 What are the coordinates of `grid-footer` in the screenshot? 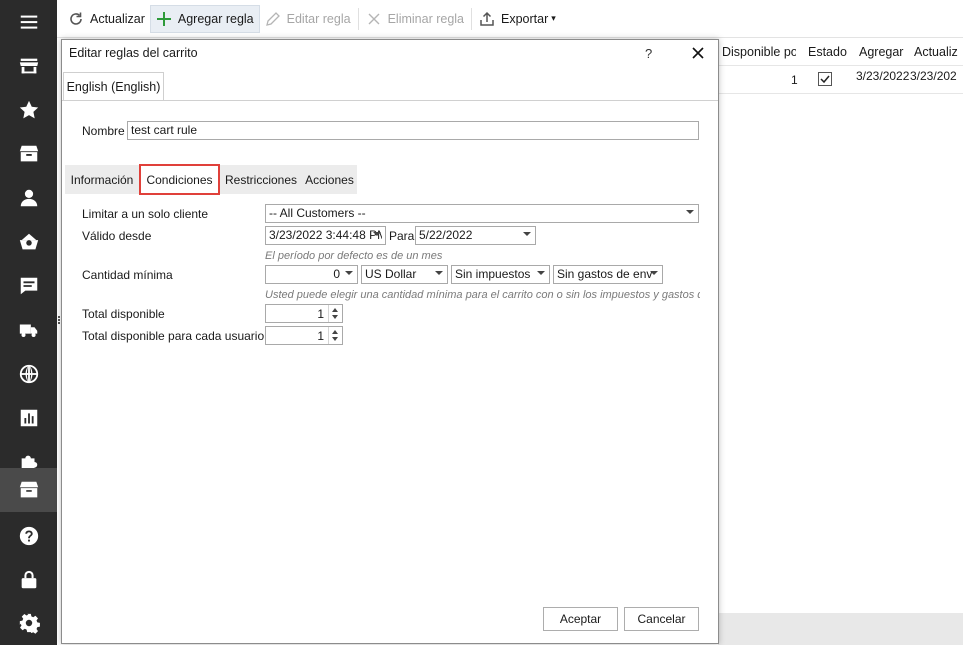 It's located at (840, 629).